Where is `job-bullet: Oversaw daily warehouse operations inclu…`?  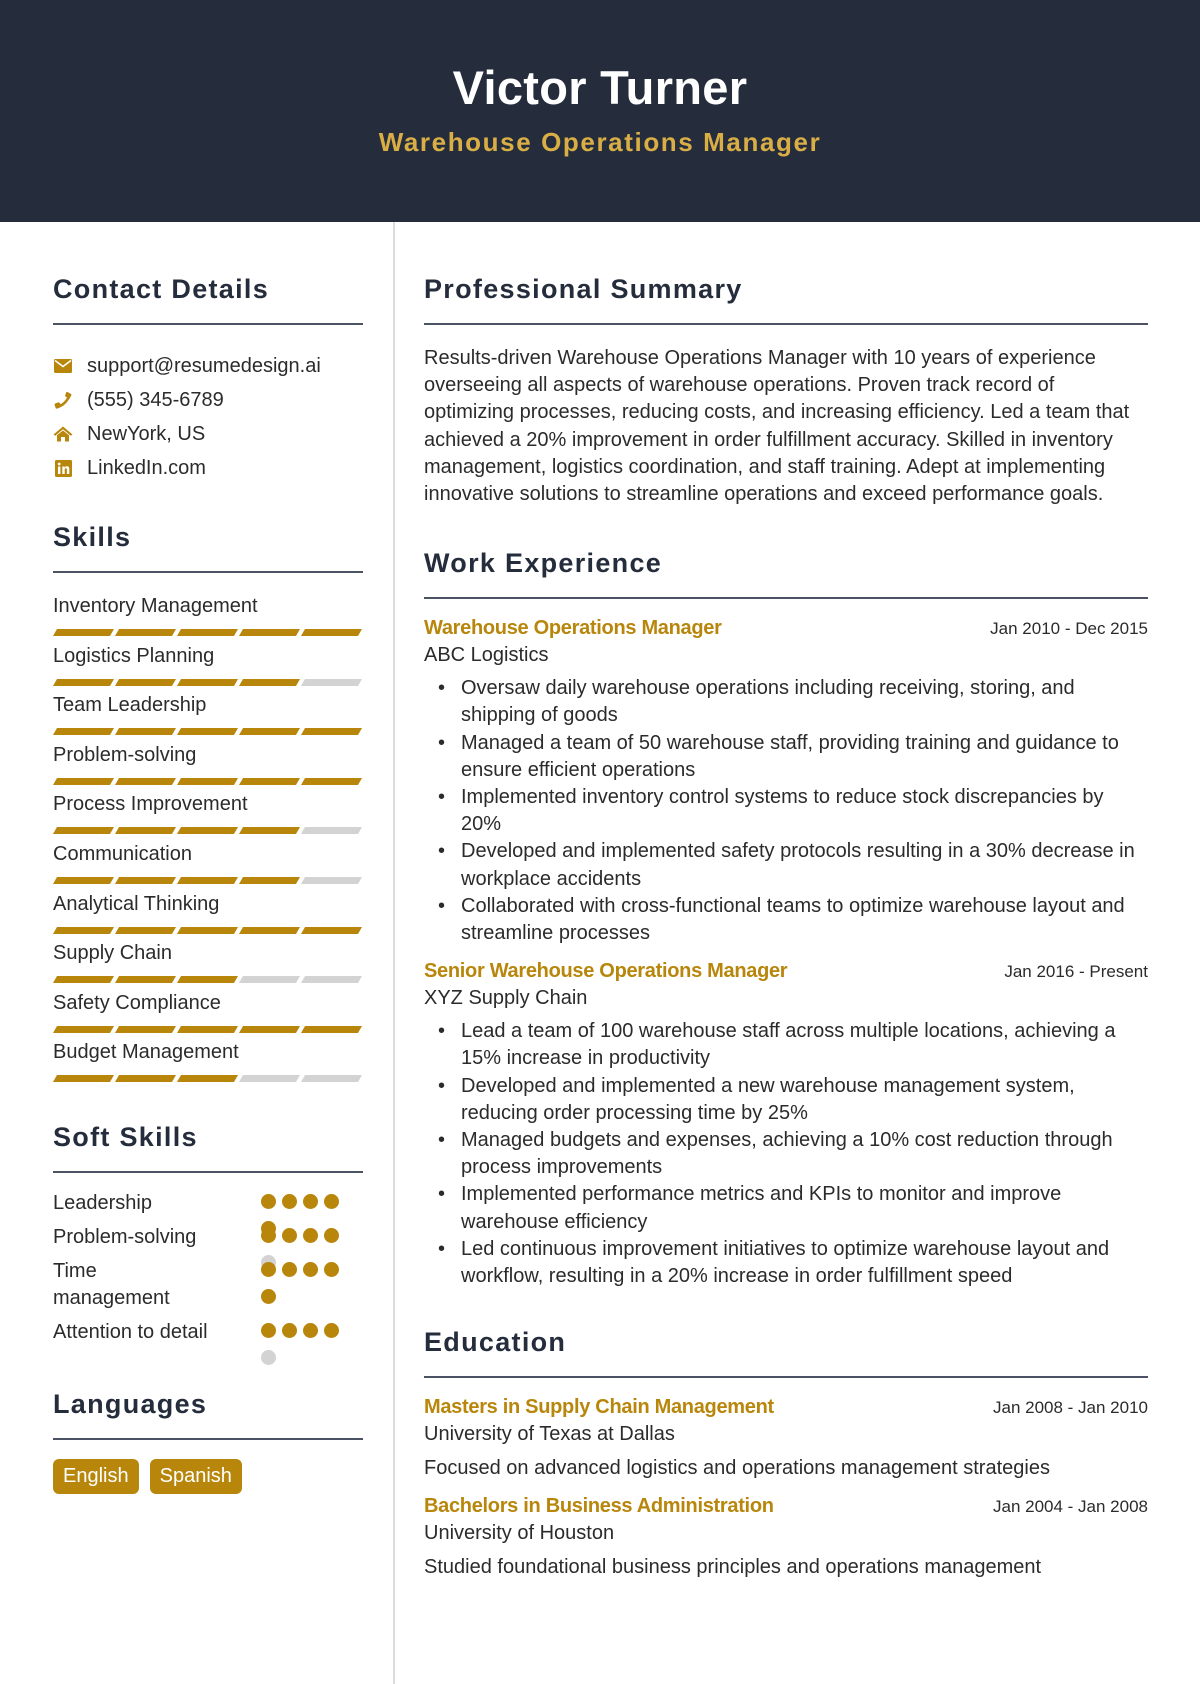
job-bullet: Oversaw daily warehouse operations inclu… is located at coordinates (786, 702).